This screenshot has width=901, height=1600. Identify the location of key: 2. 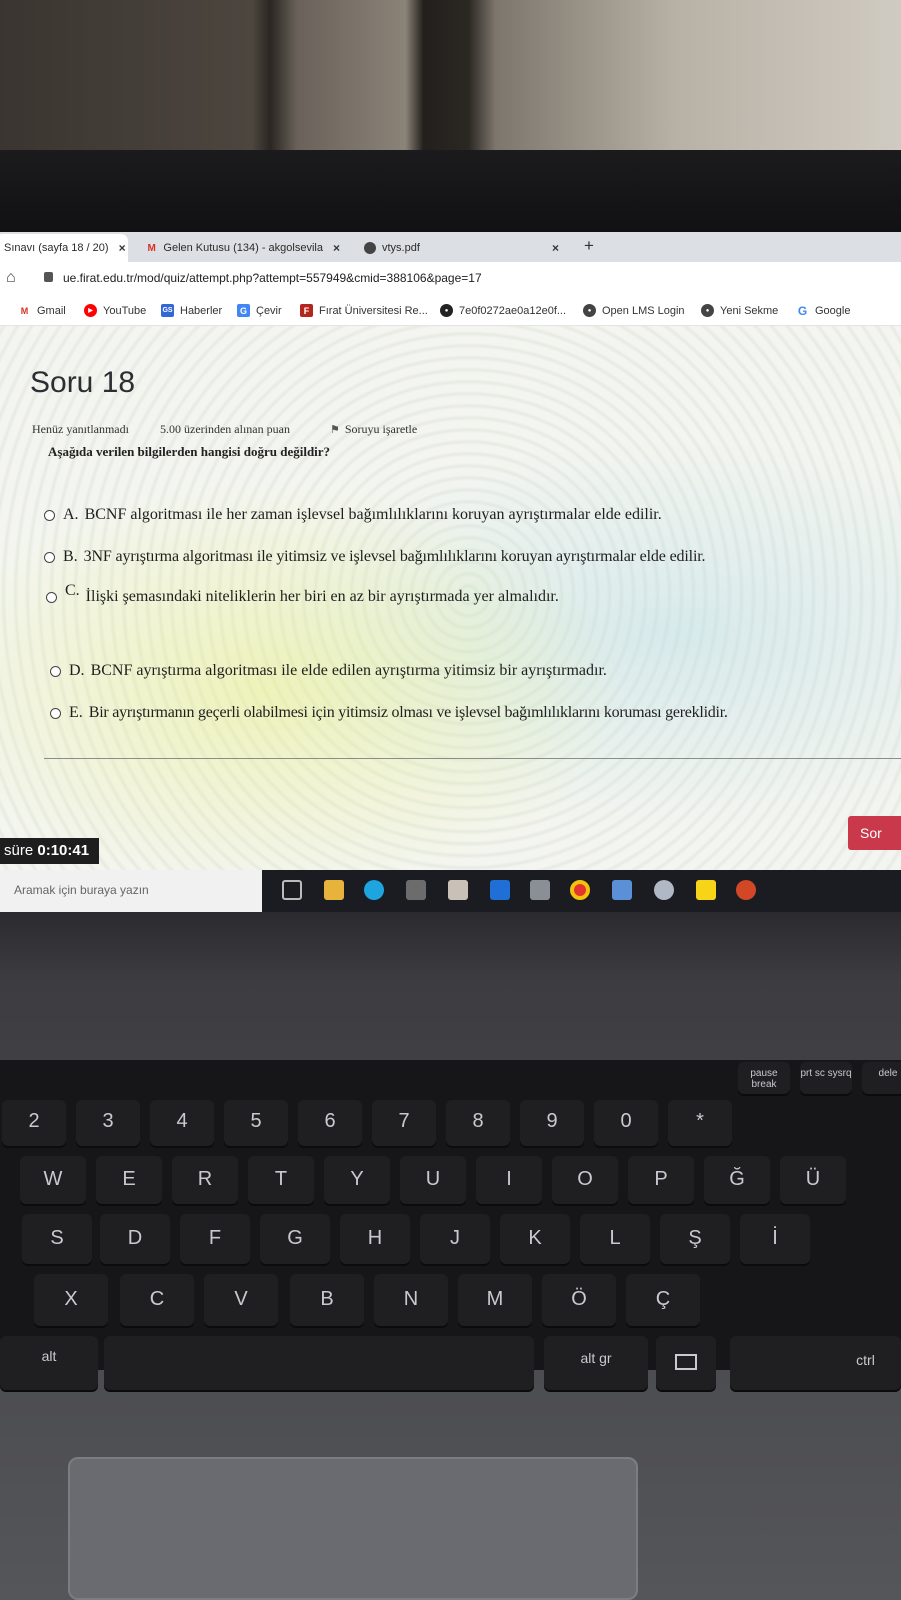
(34, 1123).